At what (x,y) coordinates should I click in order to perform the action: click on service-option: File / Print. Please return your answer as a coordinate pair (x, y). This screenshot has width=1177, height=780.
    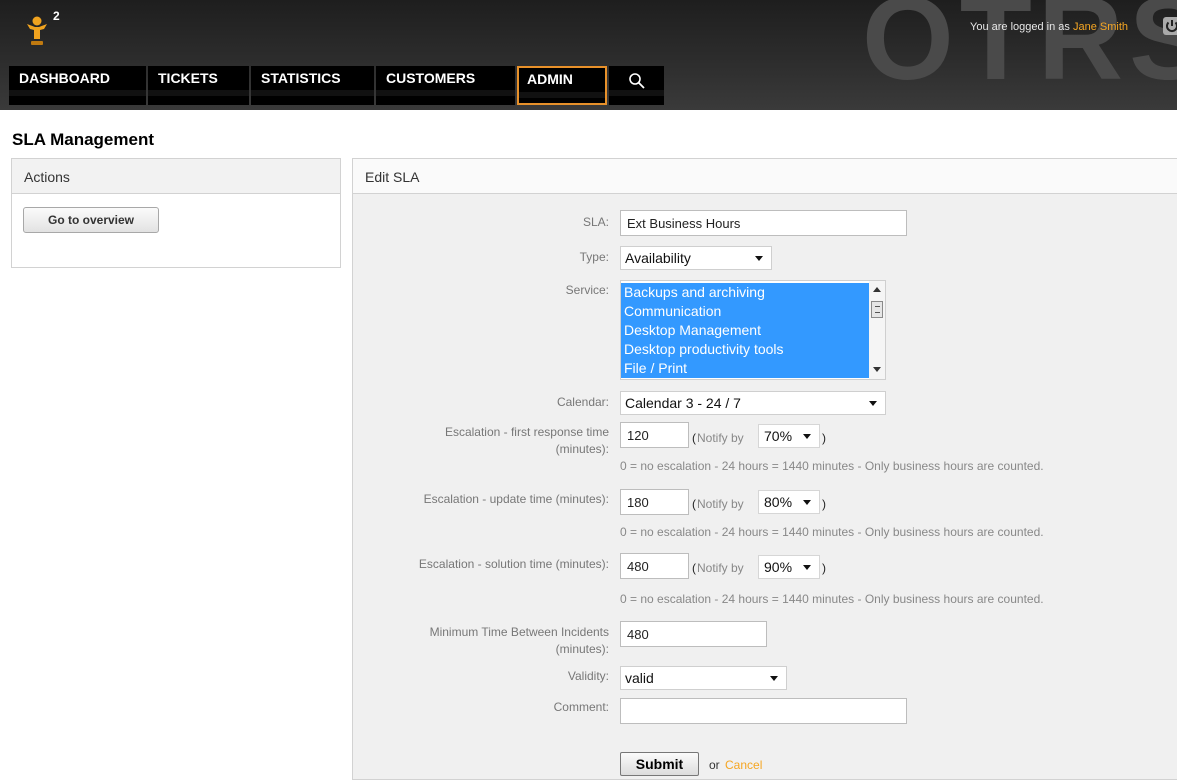
    Looking at the image, I should click on (745, 368).